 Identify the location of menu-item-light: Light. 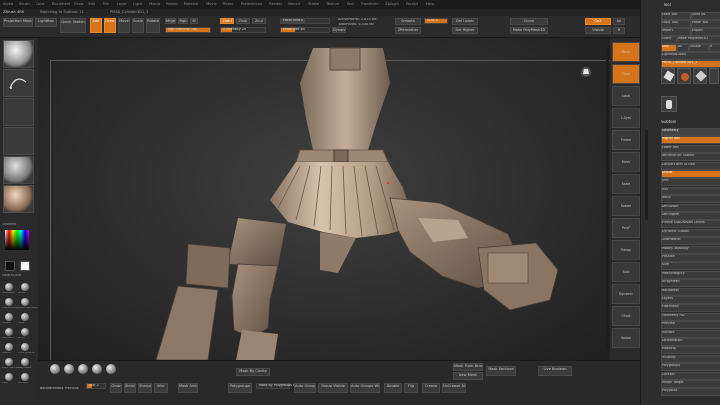
(137, 4).